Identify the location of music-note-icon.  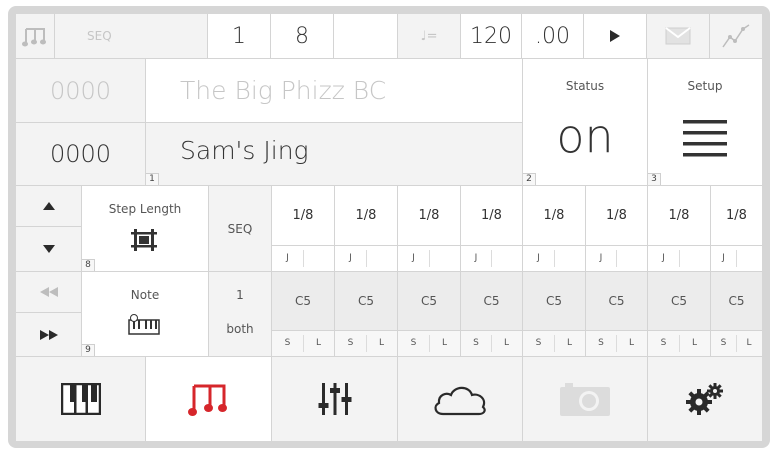
(207, 400).